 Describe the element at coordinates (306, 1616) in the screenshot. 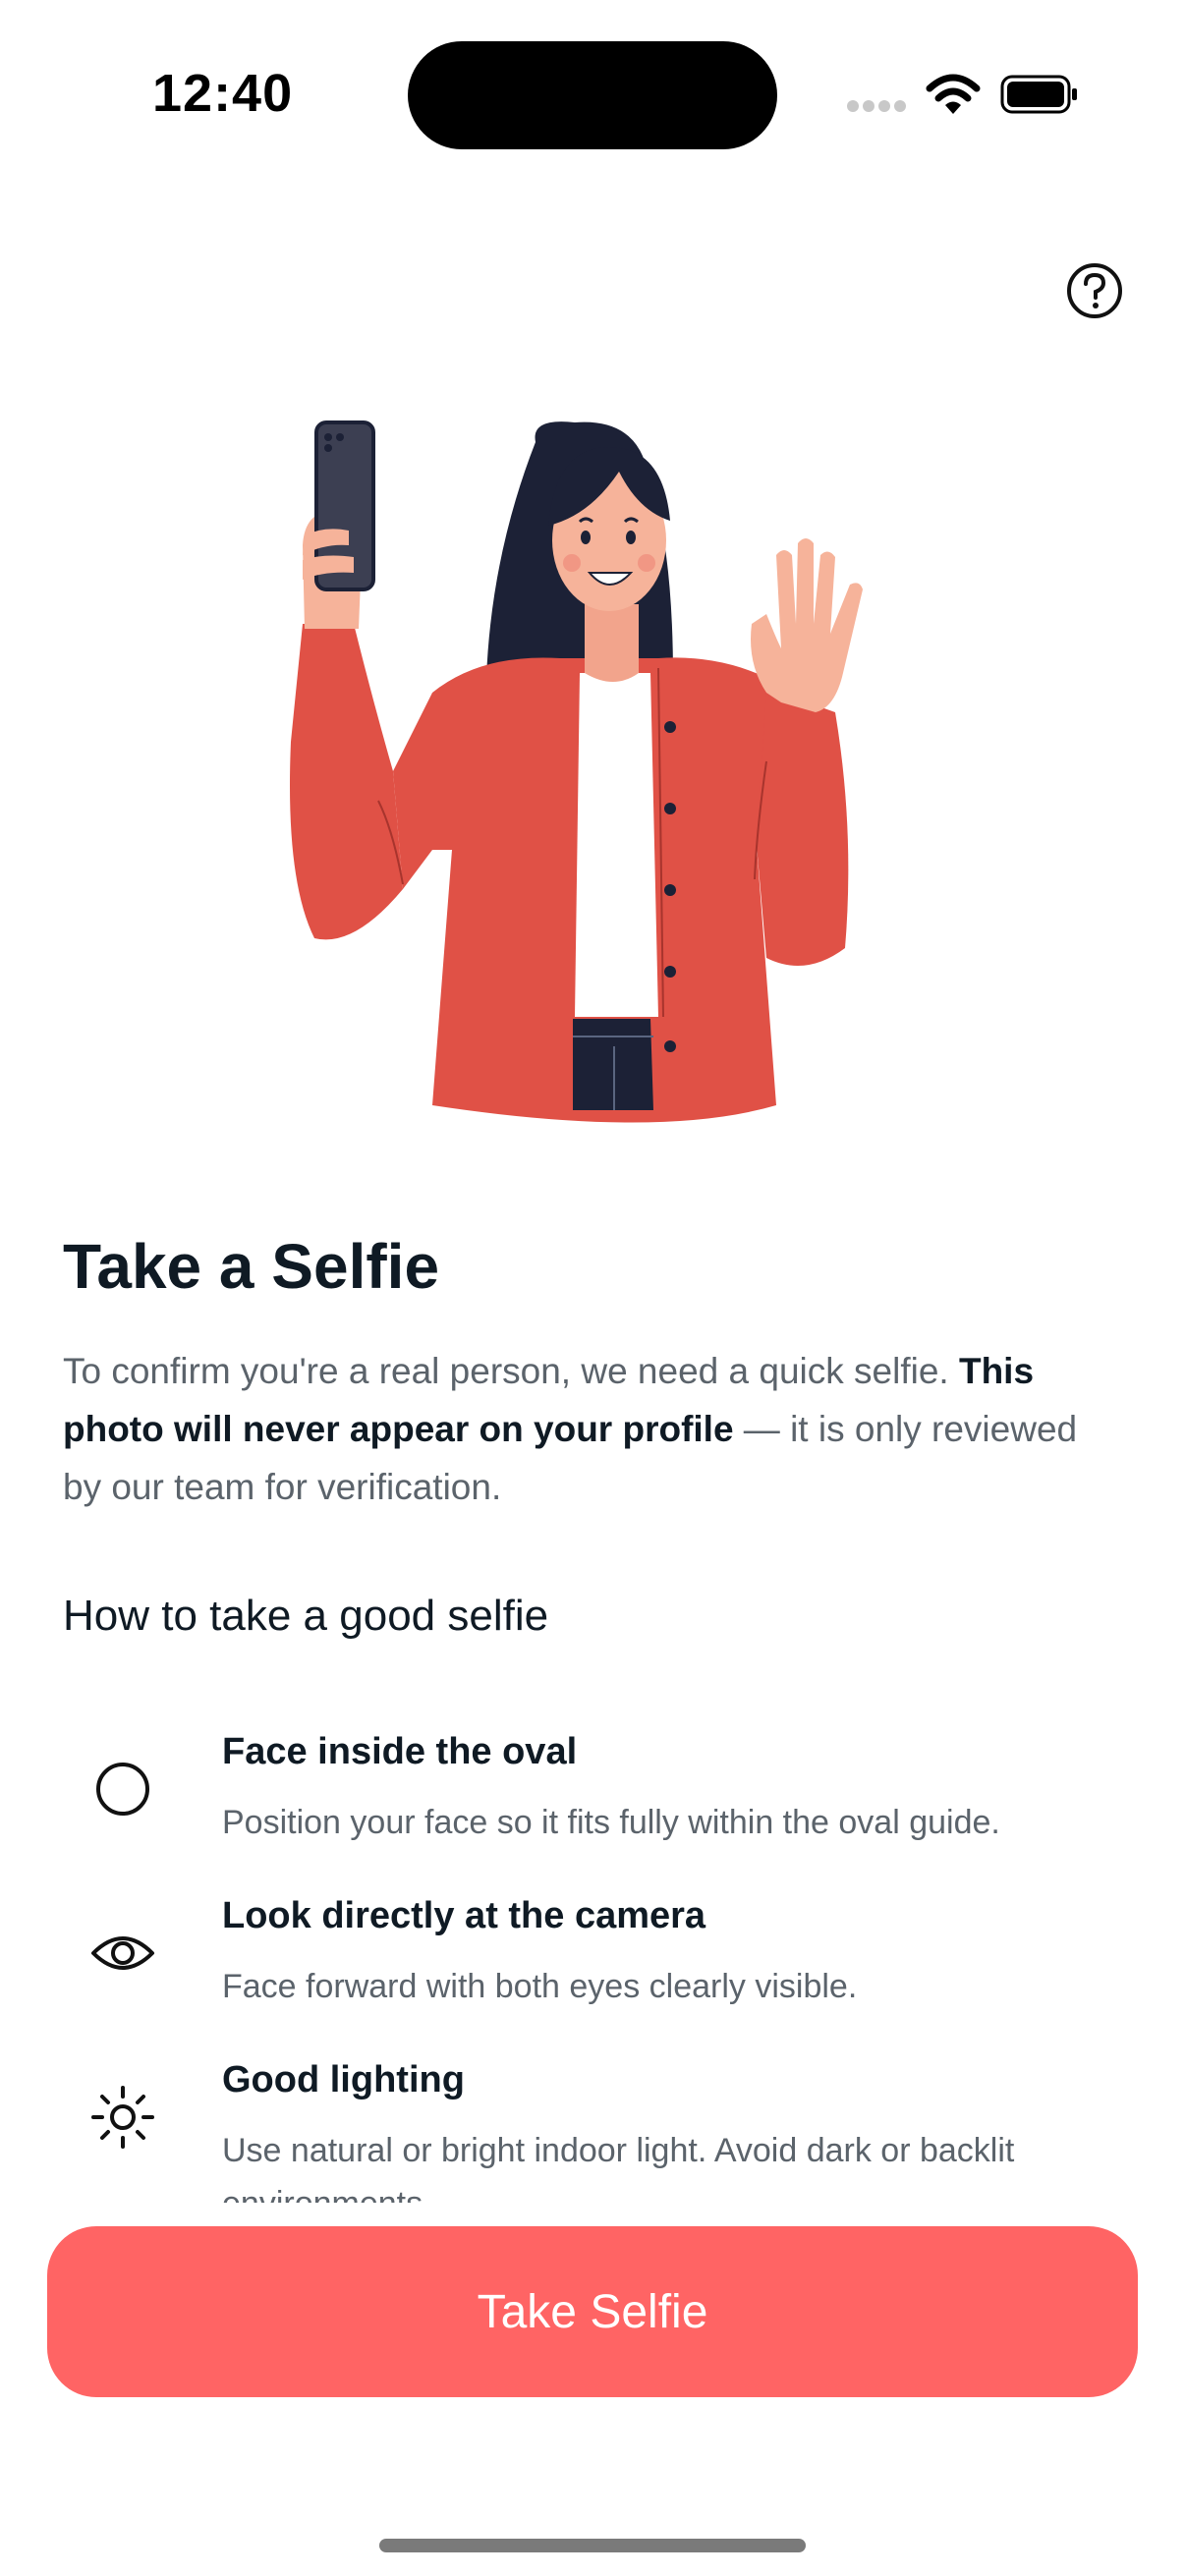

I see `tips-heading: How to take a good selfie` at that location.